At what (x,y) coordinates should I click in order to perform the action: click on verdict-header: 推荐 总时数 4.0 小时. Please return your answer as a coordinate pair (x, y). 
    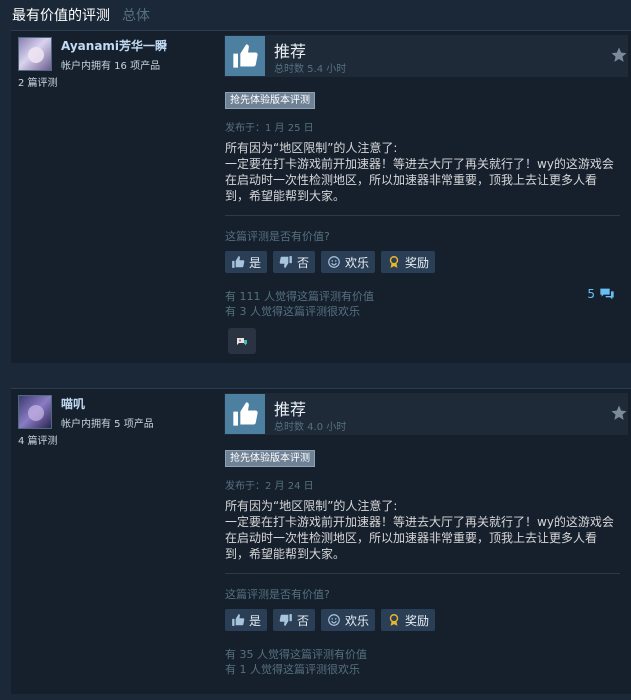
    Looking at the image, I should click on (426, 414).